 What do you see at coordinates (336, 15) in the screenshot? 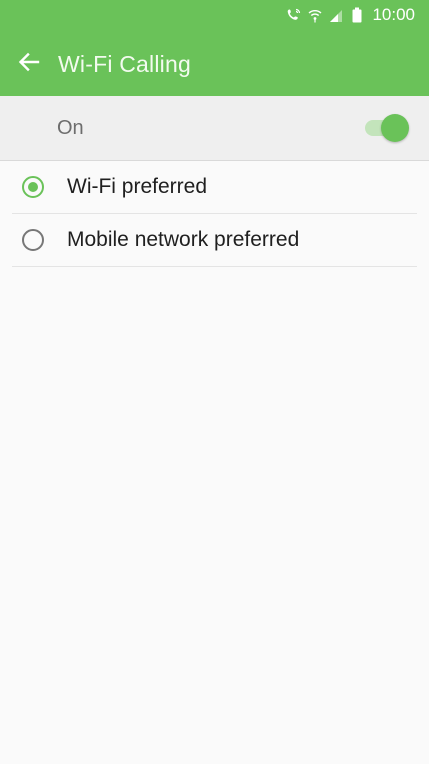
I see `cellular-signal-icon` at bounding box center [336, 15].